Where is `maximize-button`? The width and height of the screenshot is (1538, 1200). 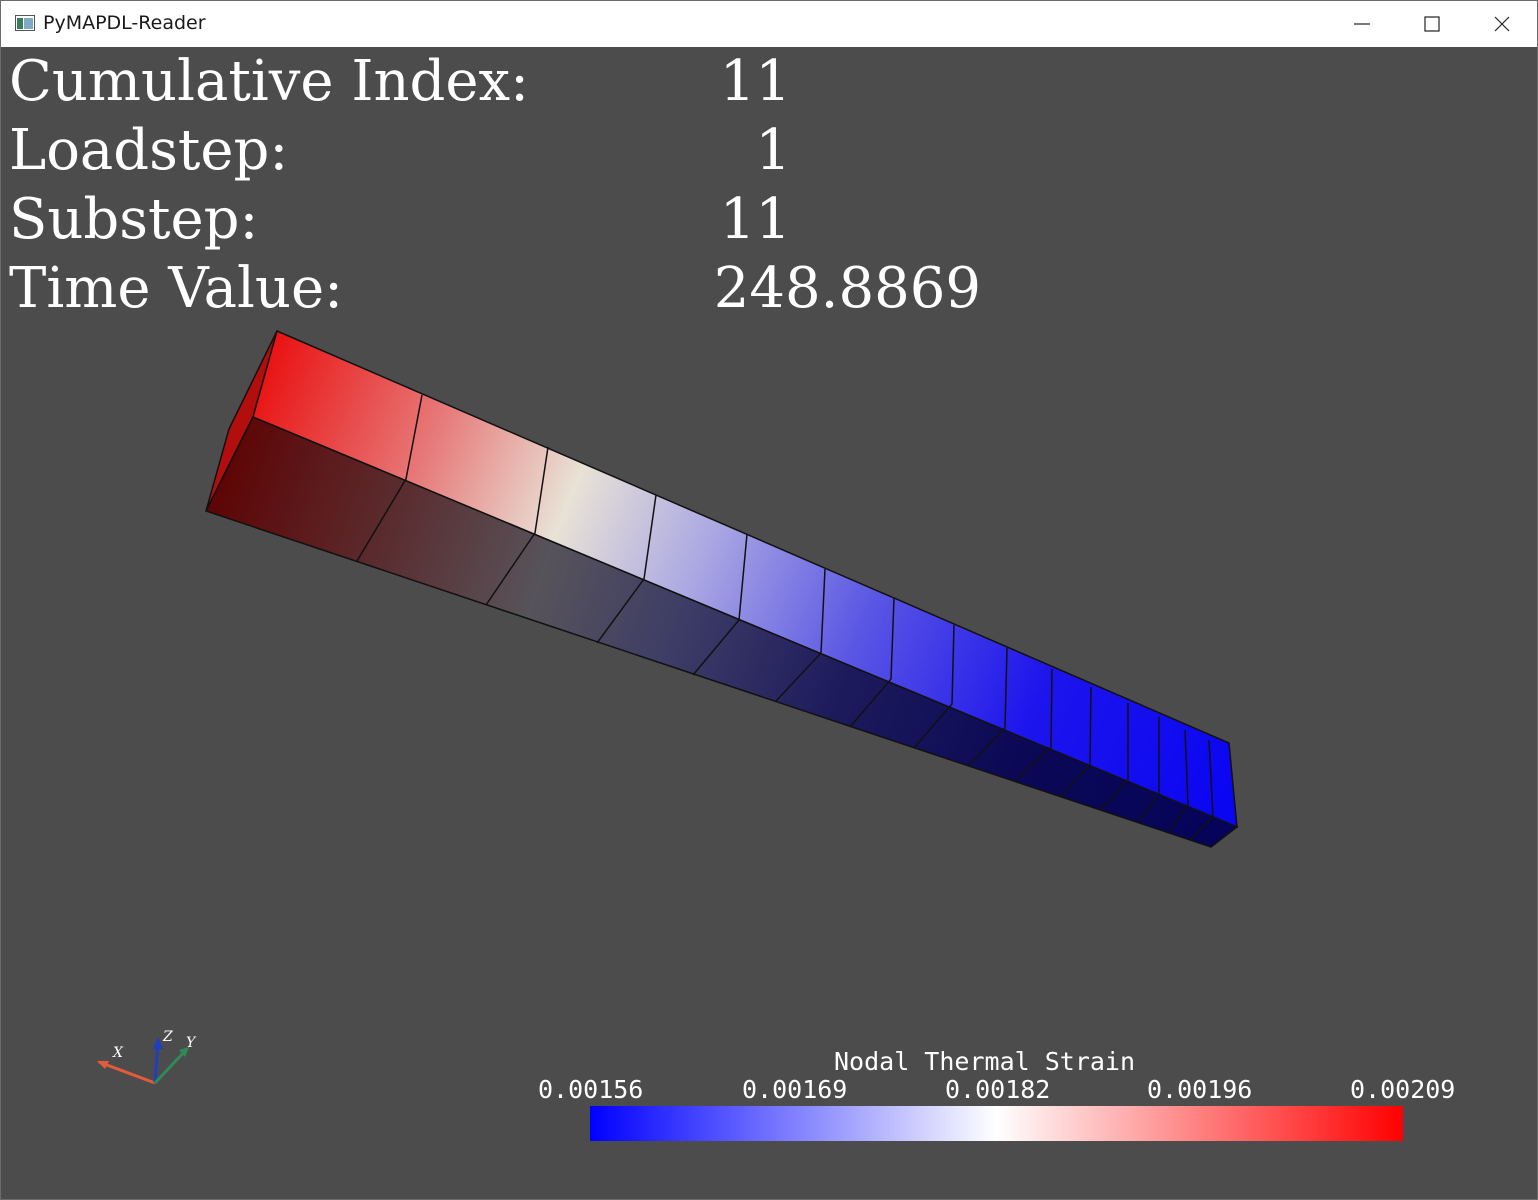 maximize-button is located at coordinates (1432, 24).